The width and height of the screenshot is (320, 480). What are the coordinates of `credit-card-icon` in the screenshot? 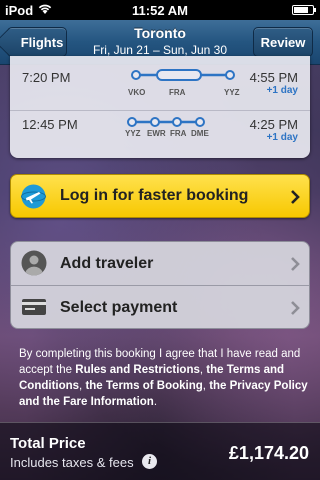 It's located at (34, 307).